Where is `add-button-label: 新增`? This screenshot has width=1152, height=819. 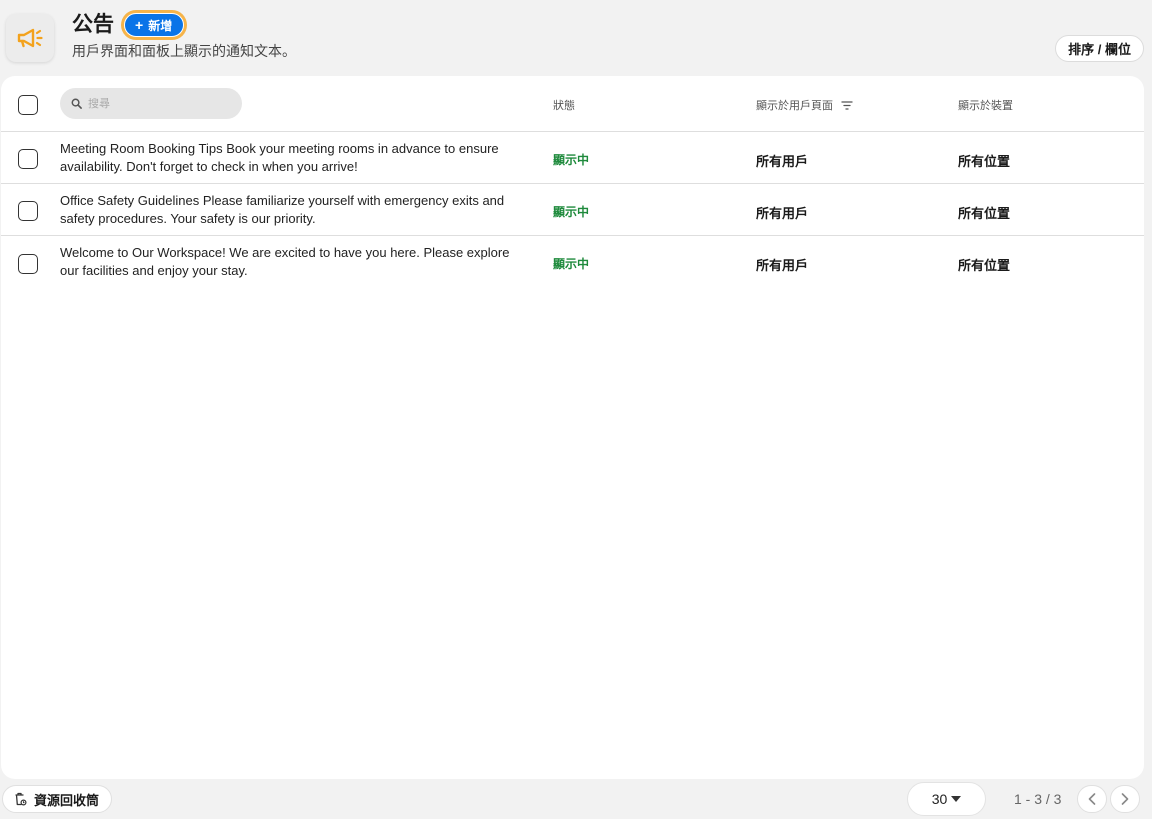 add-button-label: 新增 is located at coordinates (160, 25).